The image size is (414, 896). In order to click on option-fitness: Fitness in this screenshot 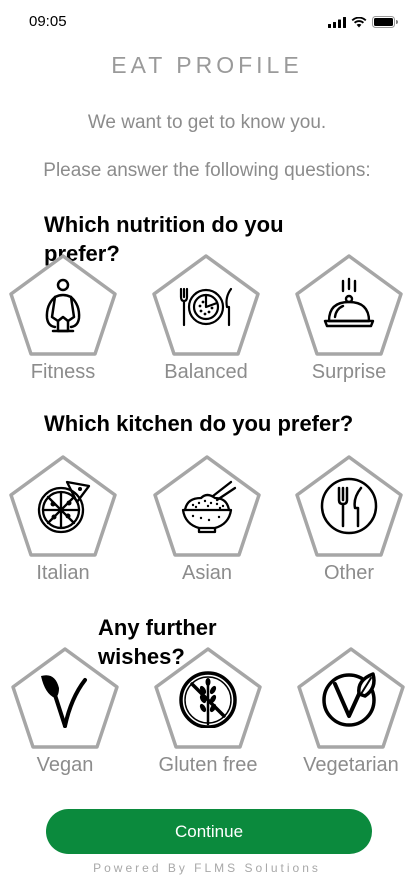, I will do `click(63, 320)`.